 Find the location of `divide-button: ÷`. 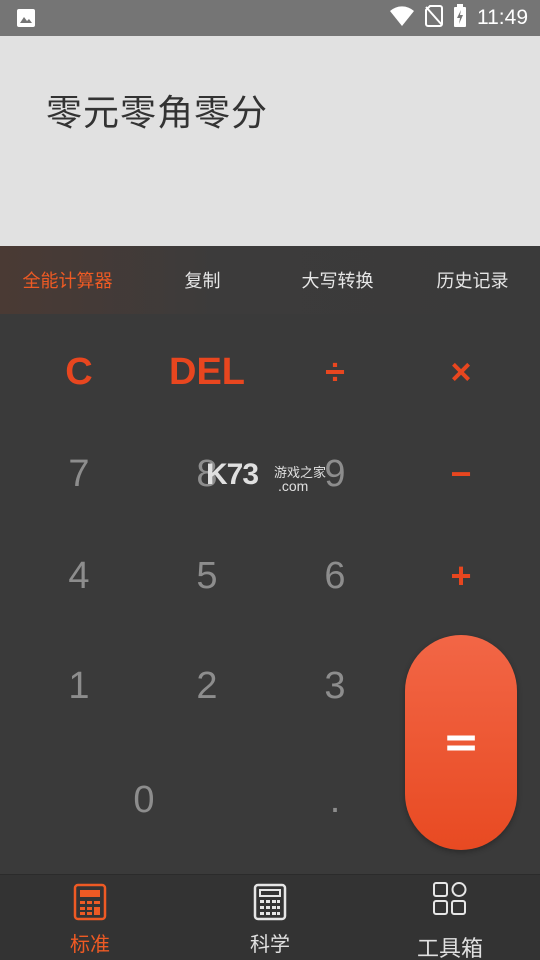

divide-button: ÷ is located at coordinates (335, 372).